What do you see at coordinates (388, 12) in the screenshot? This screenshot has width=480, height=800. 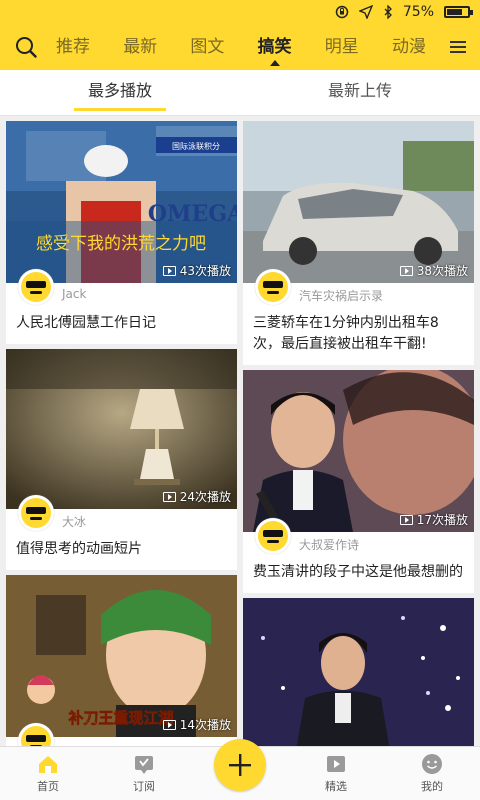 I see `bluetooth-icon` at bounding box center [388, 12].